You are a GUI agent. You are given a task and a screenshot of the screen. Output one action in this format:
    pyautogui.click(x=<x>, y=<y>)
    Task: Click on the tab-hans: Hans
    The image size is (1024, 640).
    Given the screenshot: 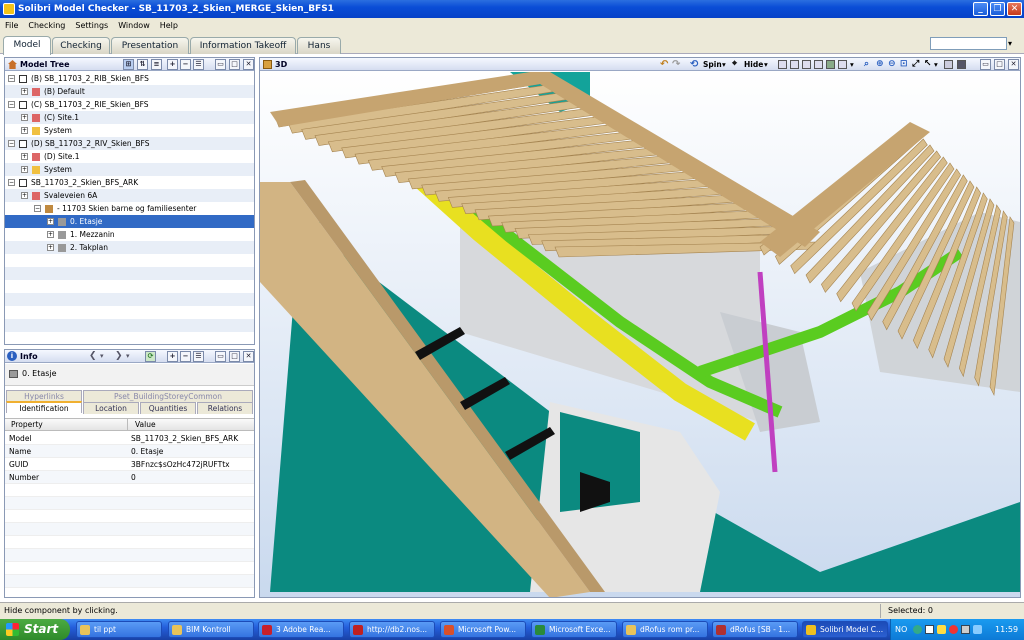 What is the action you would take?
    pyautogui.click(x=319, y=45)
    